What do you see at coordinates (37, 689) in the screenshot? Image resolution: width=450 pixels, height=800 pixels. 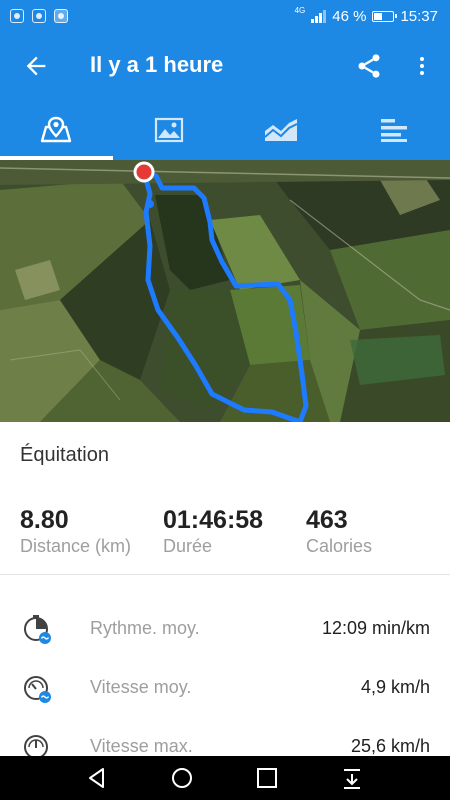 I see `speedometer-icon` at bounding box center [37, 689].